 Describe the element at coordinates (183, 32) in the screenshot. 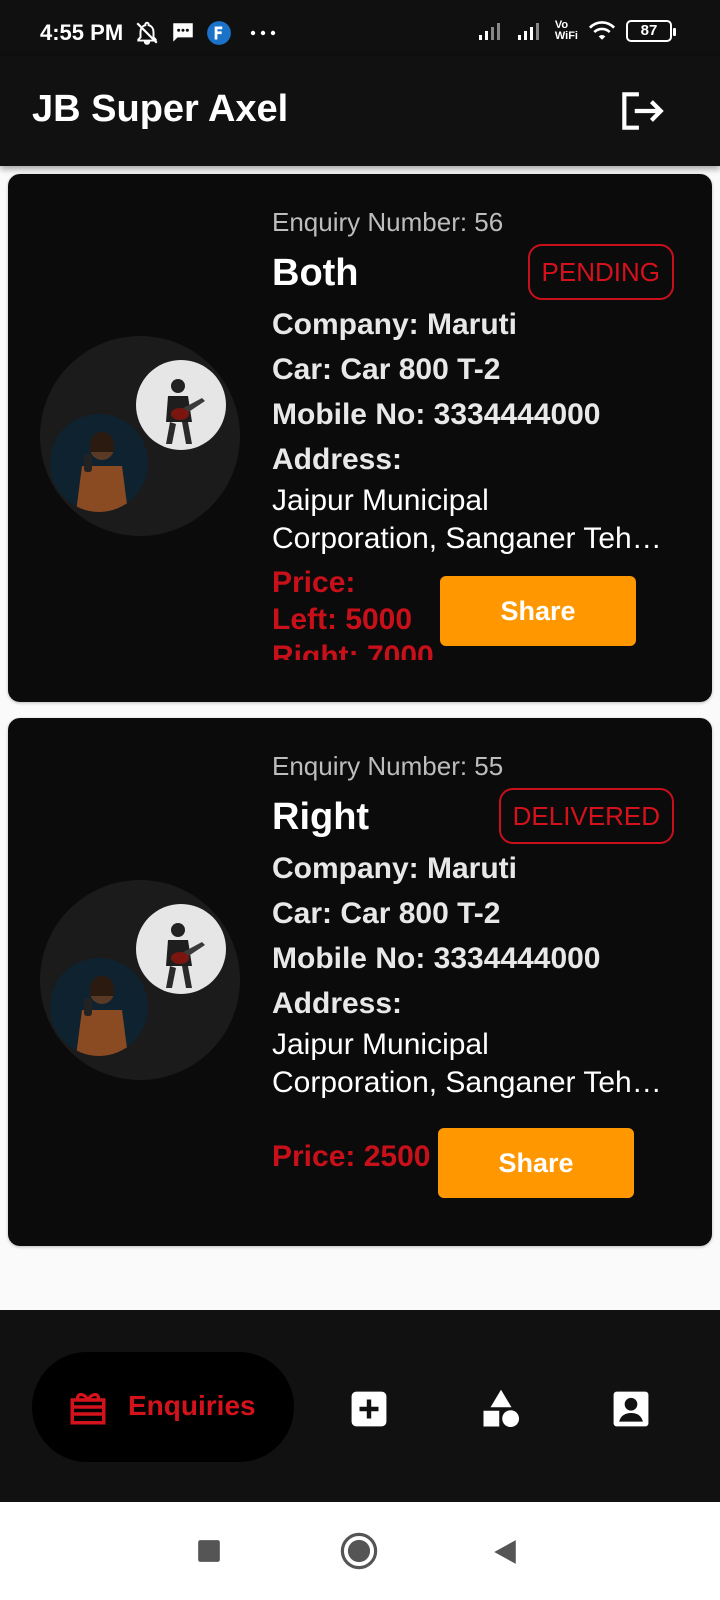

I see `message-icon` at that location.